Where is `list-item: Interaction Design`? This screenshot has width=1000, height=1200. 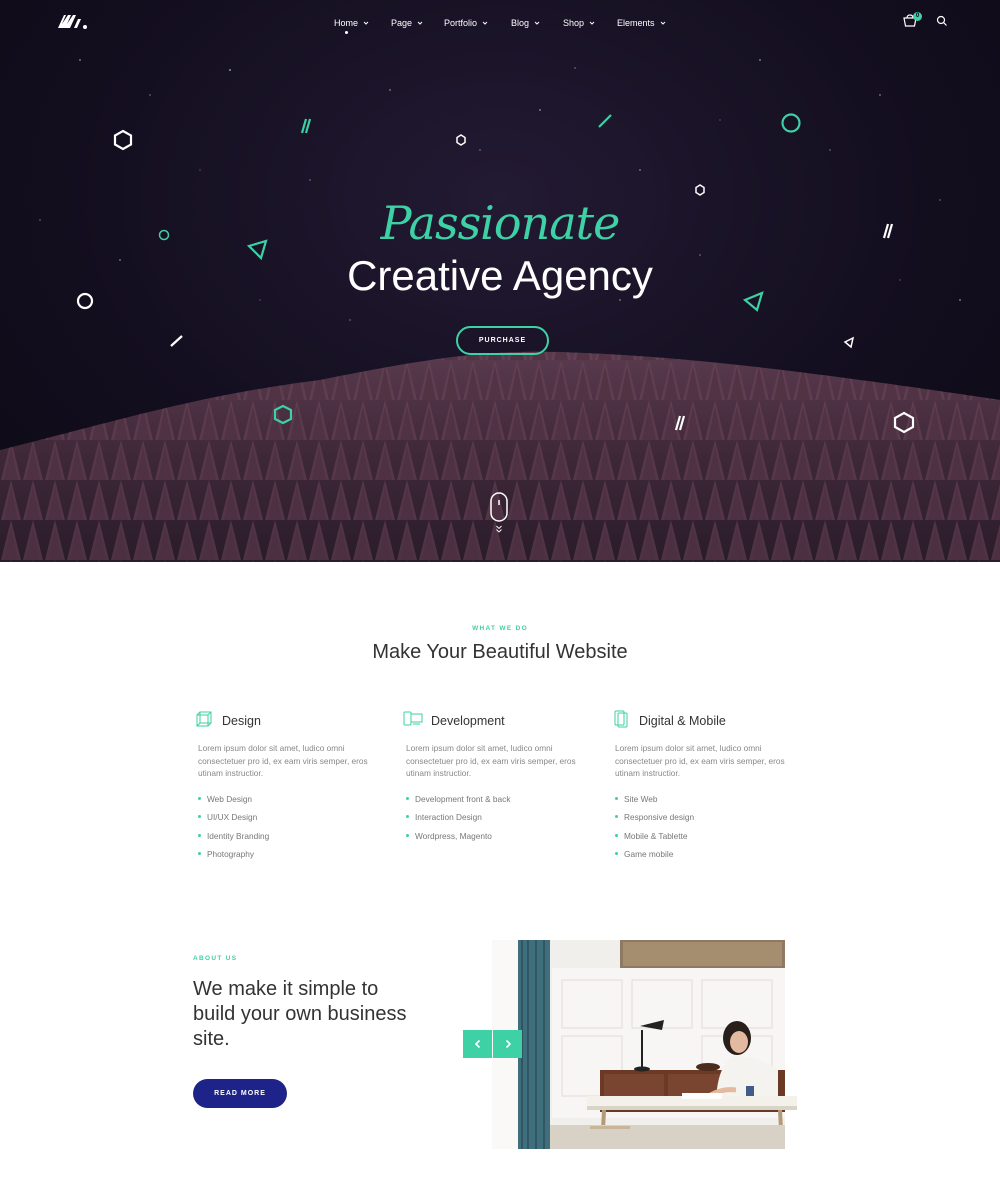
list-item: Interaction Design is located at coordinates (458, 821).